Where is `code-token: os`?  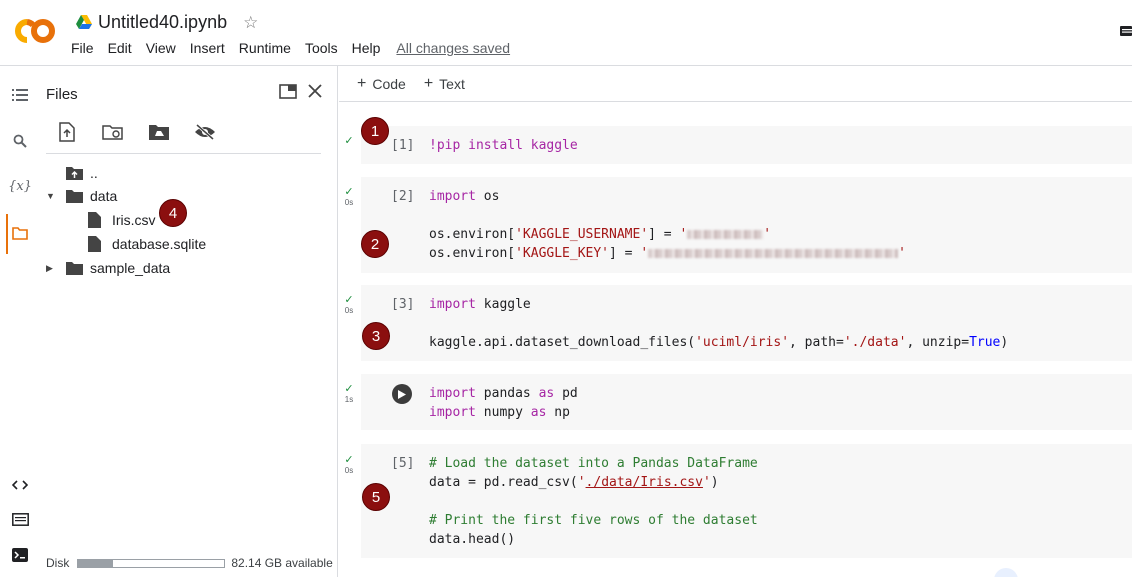 code-token: os is located at coordinates (487, 196).